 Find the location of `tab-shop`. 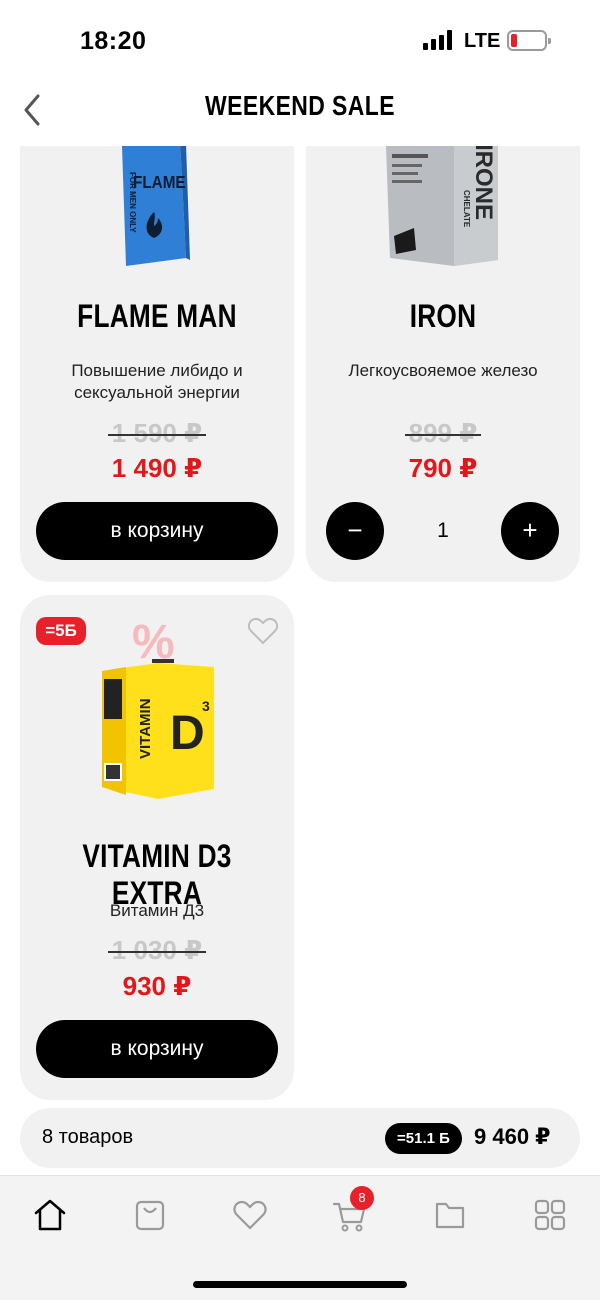

tab-shop is located at coordinates (150, 1215).